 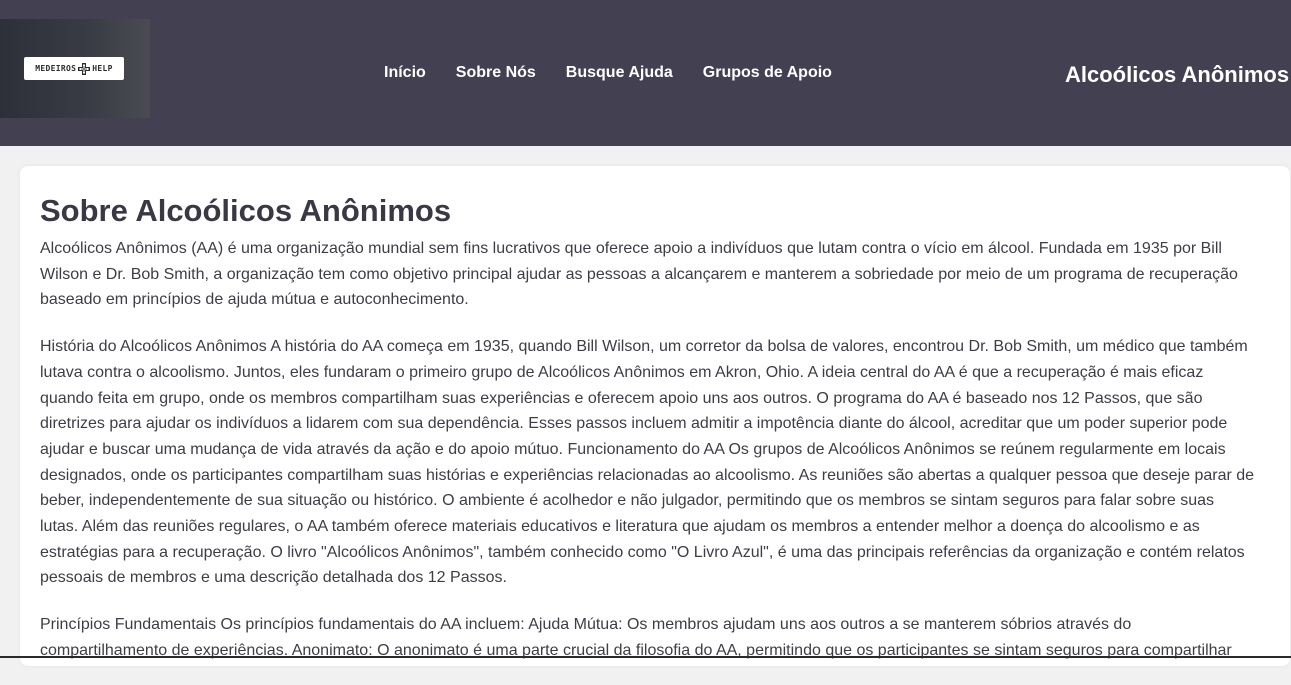 What do you see at coordinates (56, 68) in the screenshot?
I see `logo-text-left: MEDEIROS` at bounding box center [56, 68].